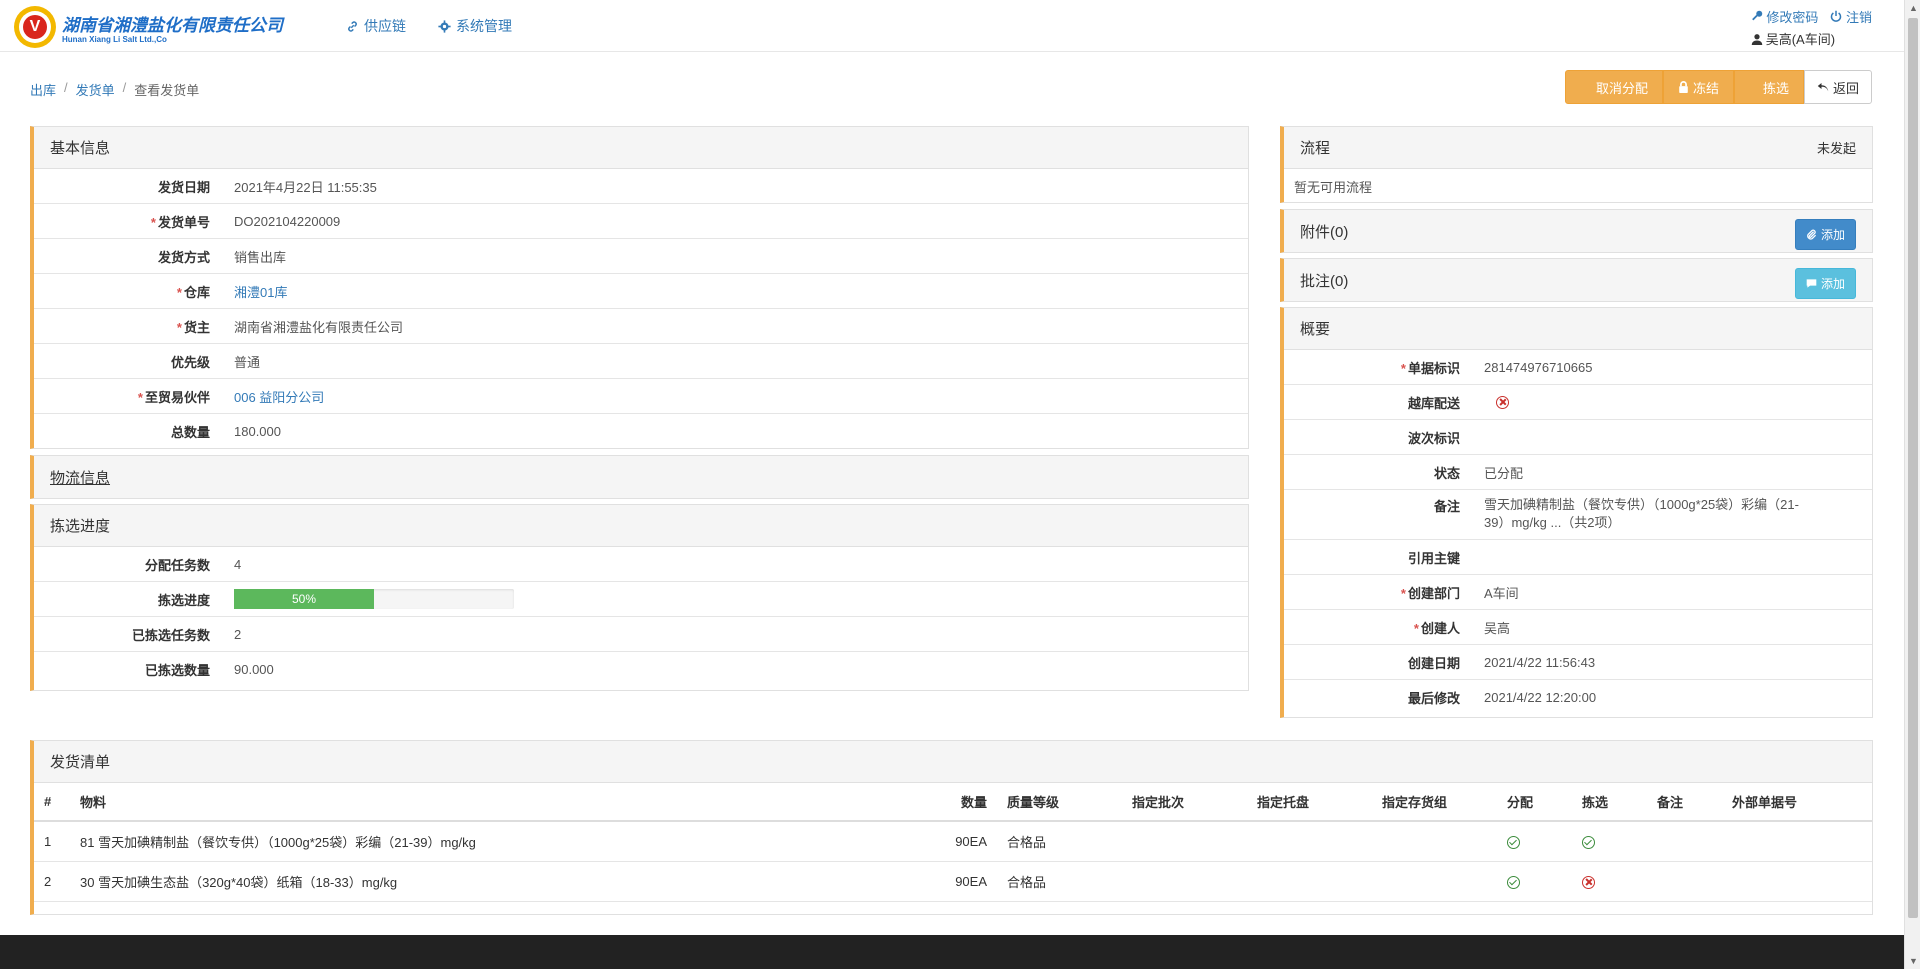 The height and width of the screenshot is (969, 1920). I want to click on logout-link: 注销, so click(1851, 16).